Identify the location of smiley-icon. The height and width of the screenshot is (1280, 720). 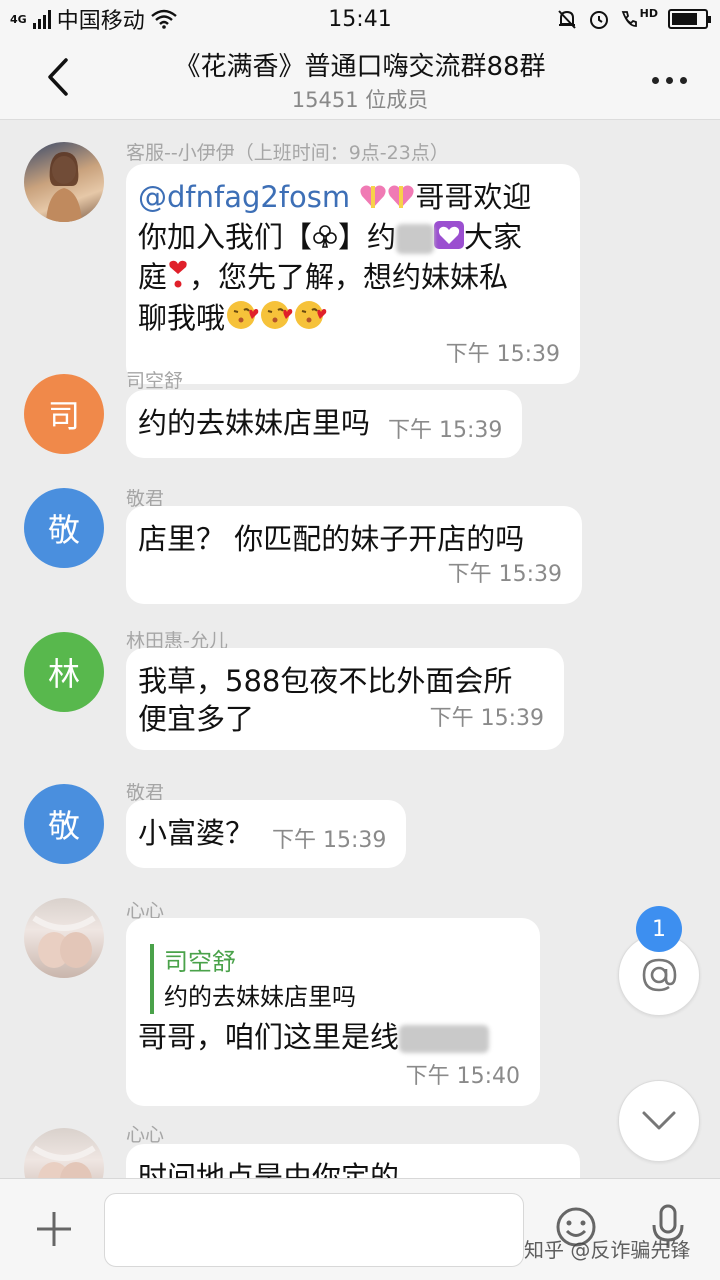
(576, 1227).